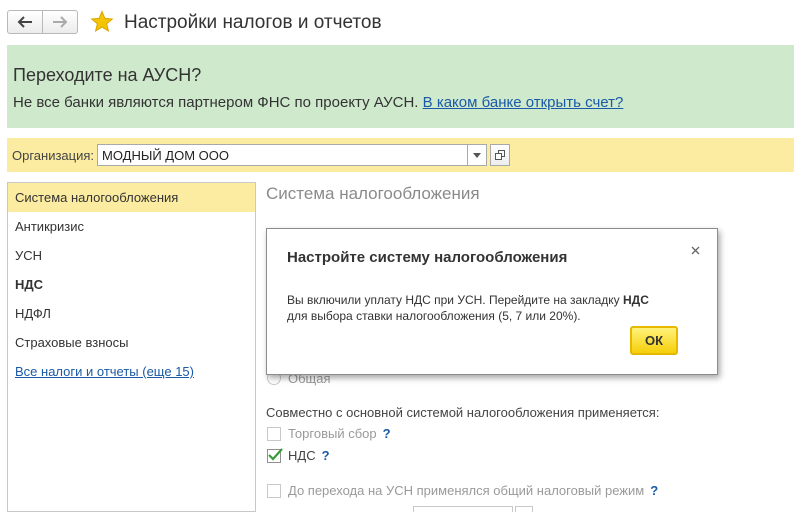 This screenshot has height=512, width=794. I want to click on organization-label: Организация:, so click(53, 155).